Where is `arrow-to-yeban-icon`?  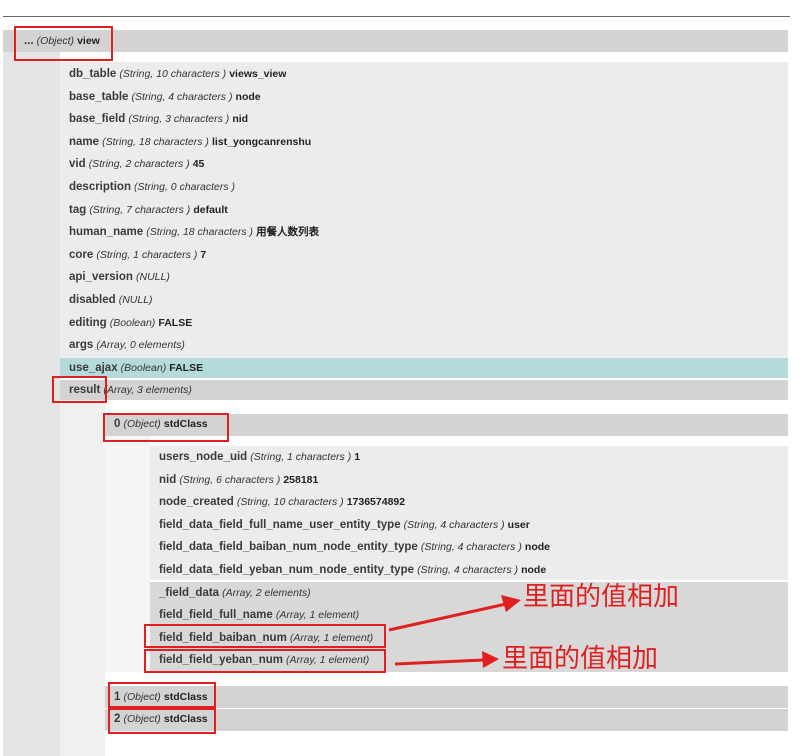
arrow-to-yeban-icon is located at coordinates (446, 659).